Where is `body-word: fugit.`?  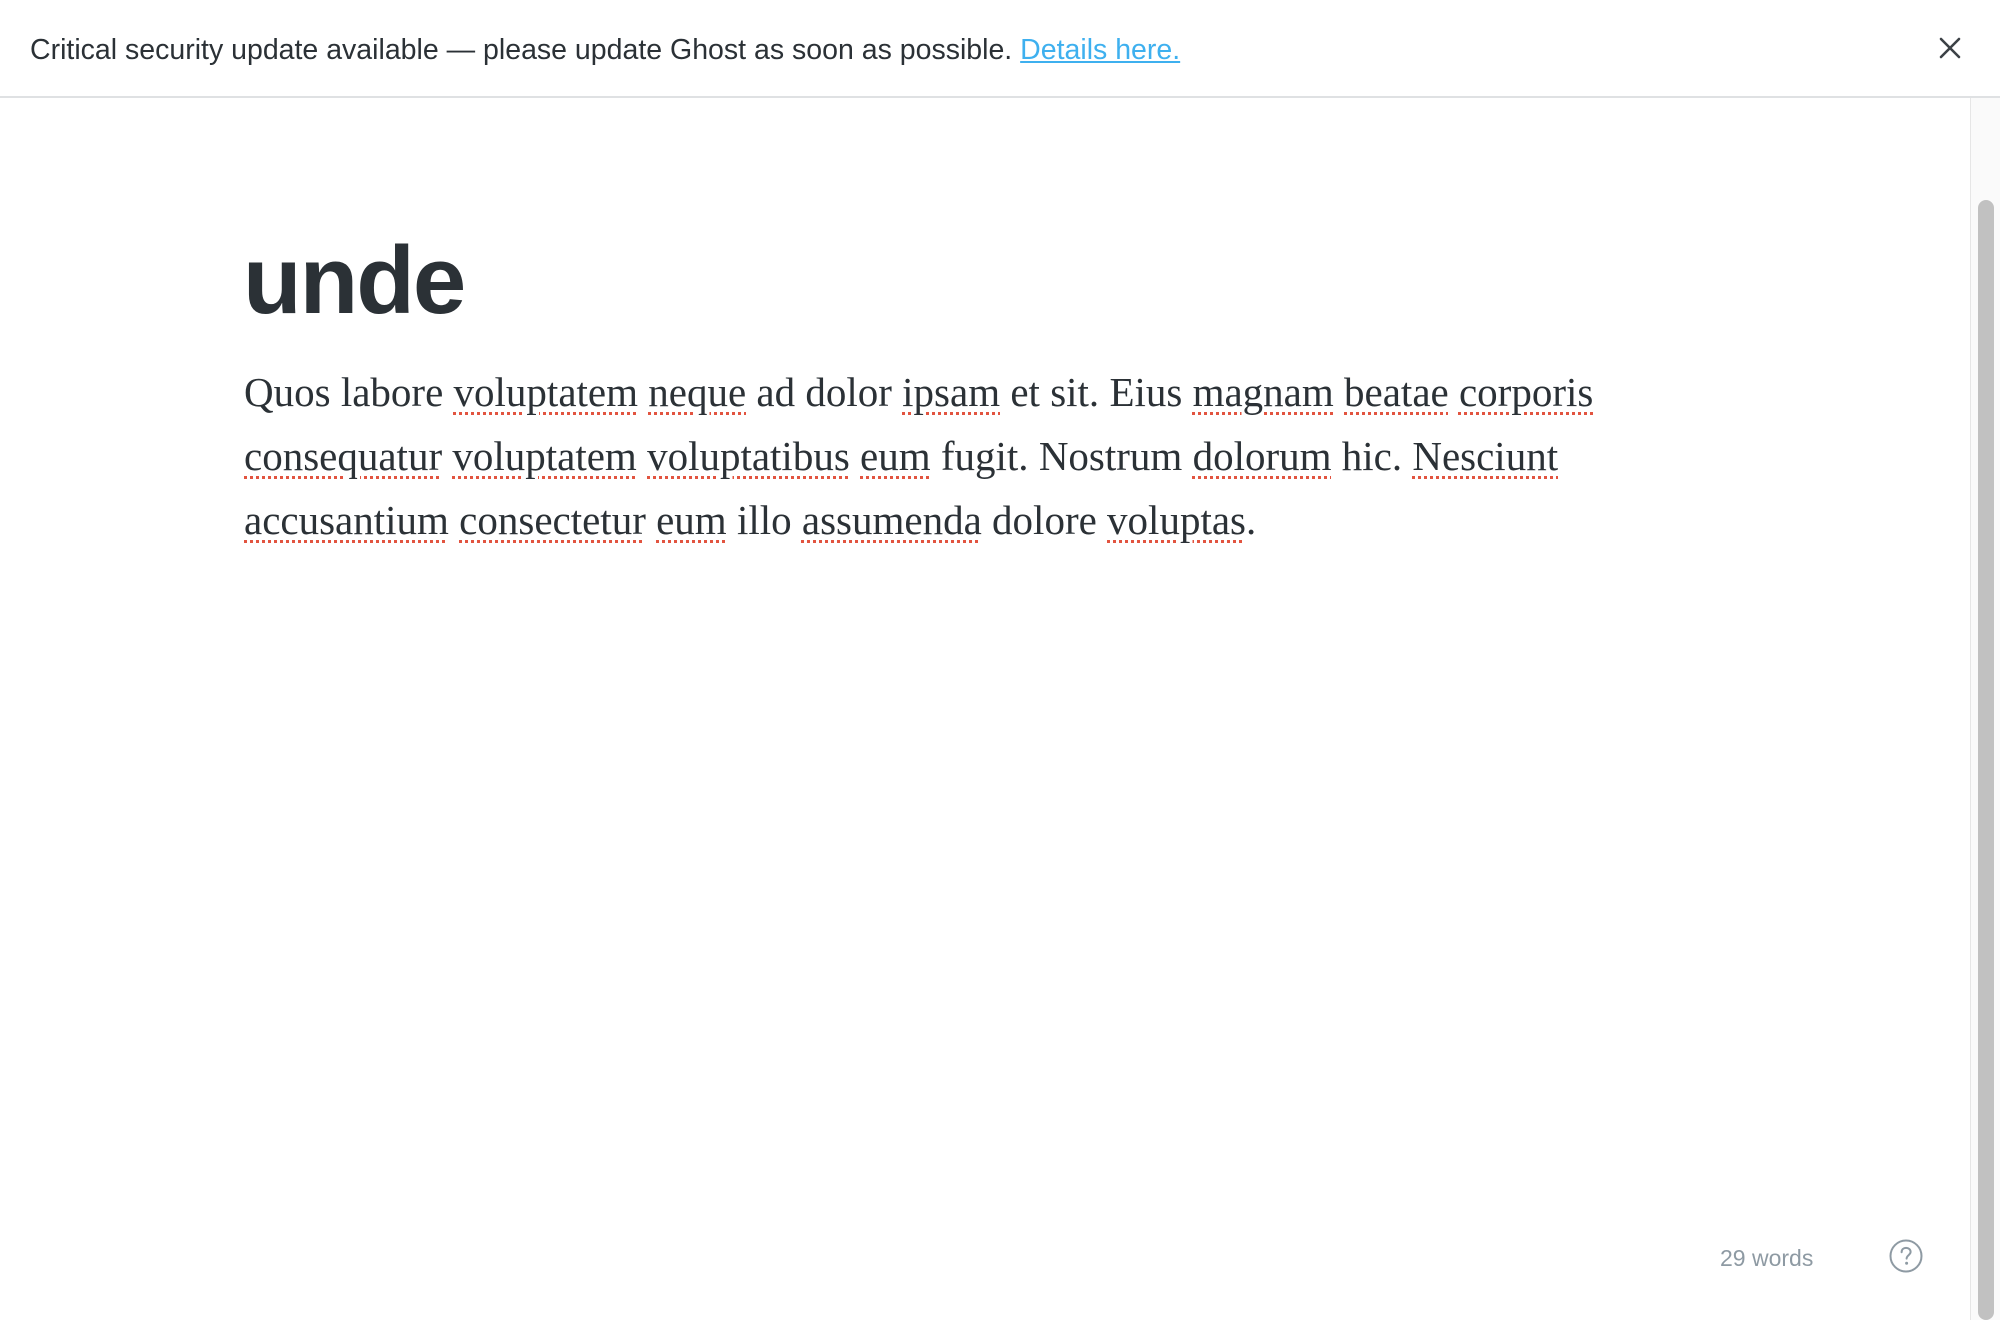 body-word: fugit. is located at coordinates (984, 456).